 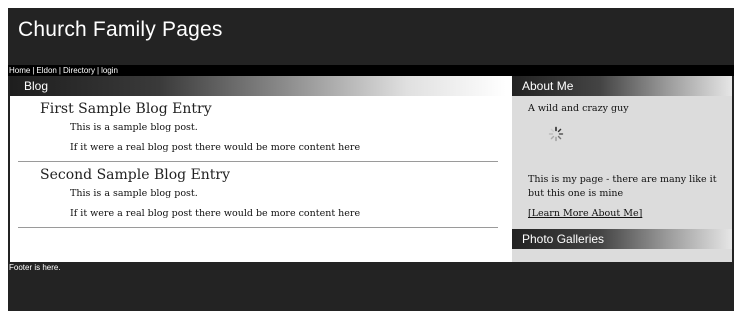 I want to click on loading-spinner-icon, so click(x=556, y=134).